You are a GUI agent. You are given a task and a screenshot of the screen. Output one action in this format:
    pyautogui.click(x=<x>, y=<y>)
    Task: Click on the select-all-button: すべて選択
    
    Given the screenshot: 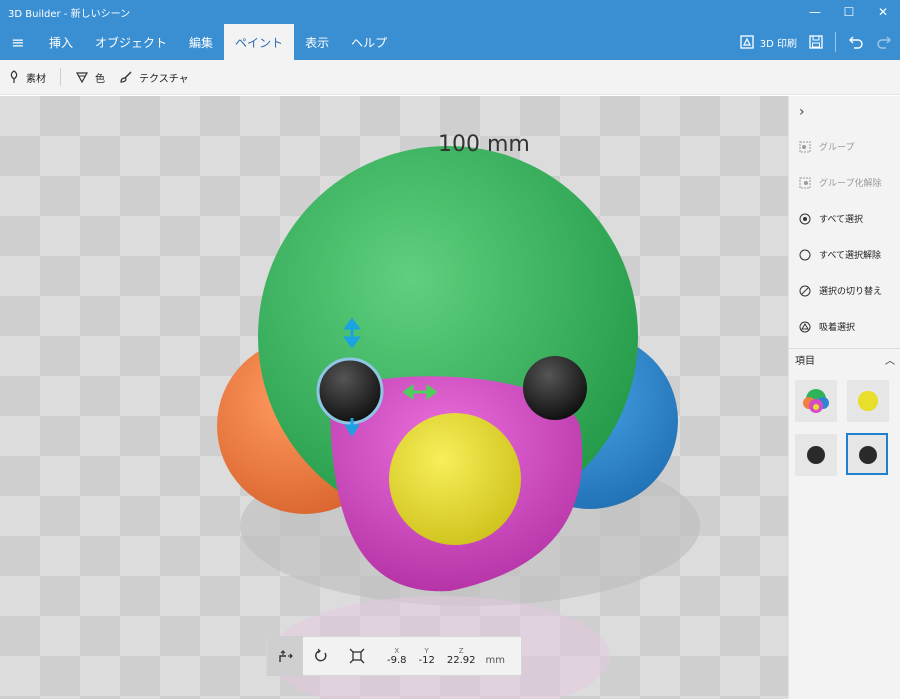 What is the action you would take?
    pyautogui.click(x=831, y=218)
    